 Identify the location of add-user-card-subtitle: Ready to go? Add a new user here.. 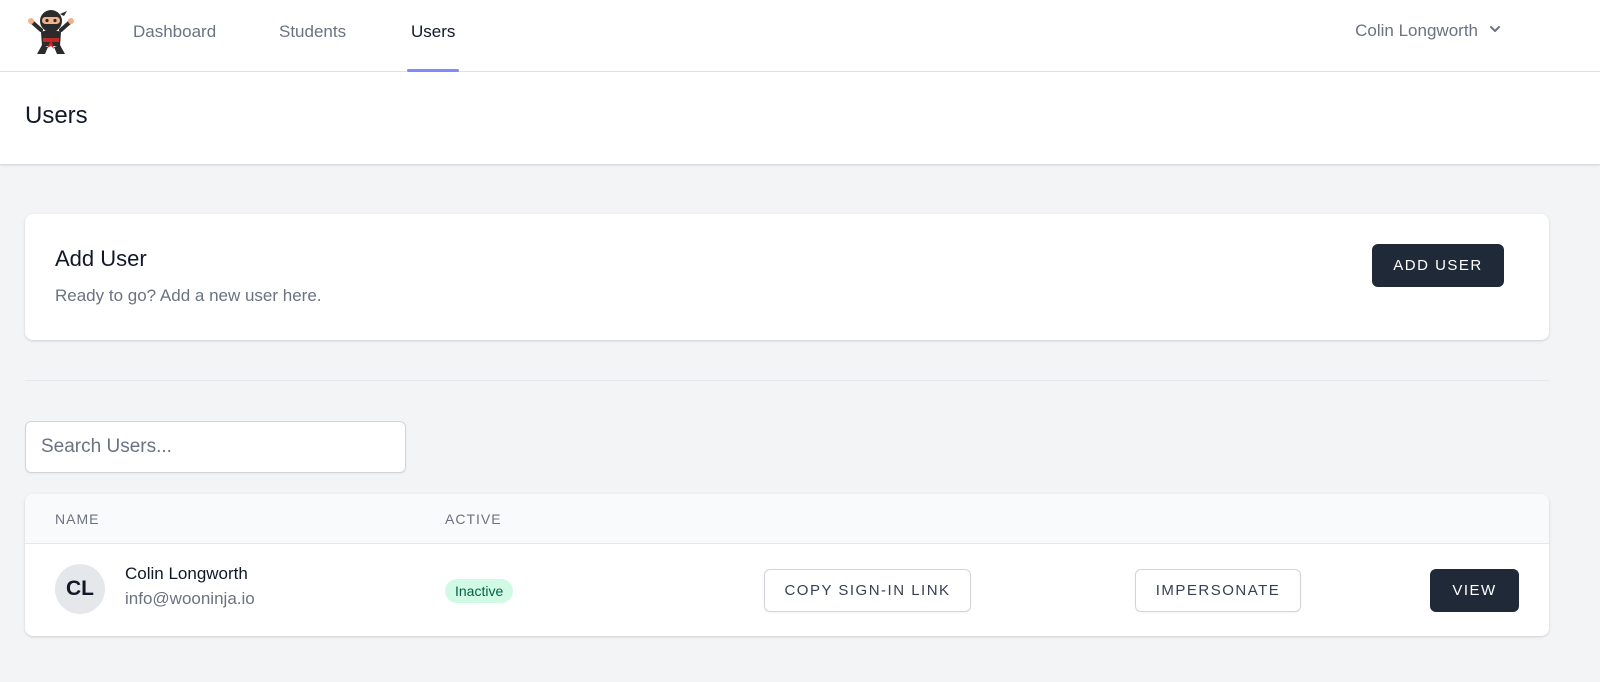
(188, 295).